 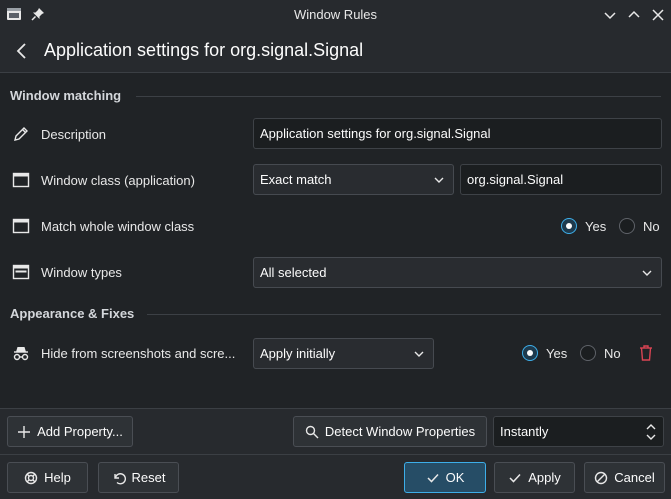 I want to click on title-bar: Window Rules, so click(x=335, y=14).